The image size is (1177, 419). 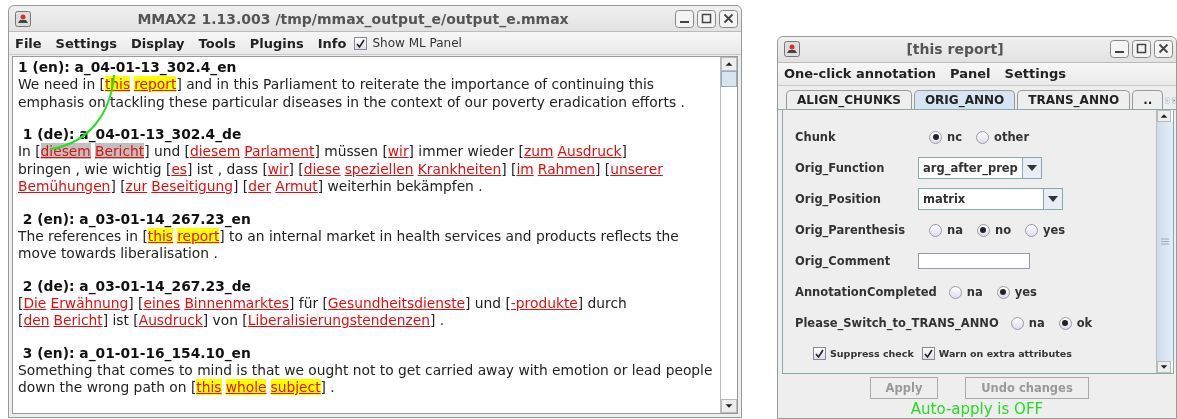 What do you see at coordinates (1074, 99) in the screenshot?
I see `tab: TRANS_ANNO` at bounding box center [1074, 99].